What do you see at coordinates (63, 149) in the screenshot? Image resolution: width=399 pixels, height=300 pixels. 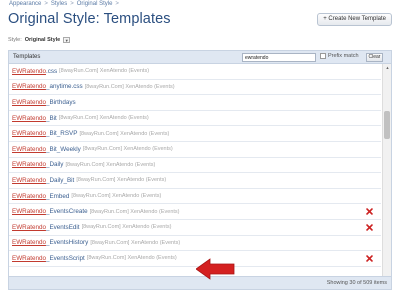 I see `template-name-rest: _Bit_Weekly` at bounding box center [63, 149].